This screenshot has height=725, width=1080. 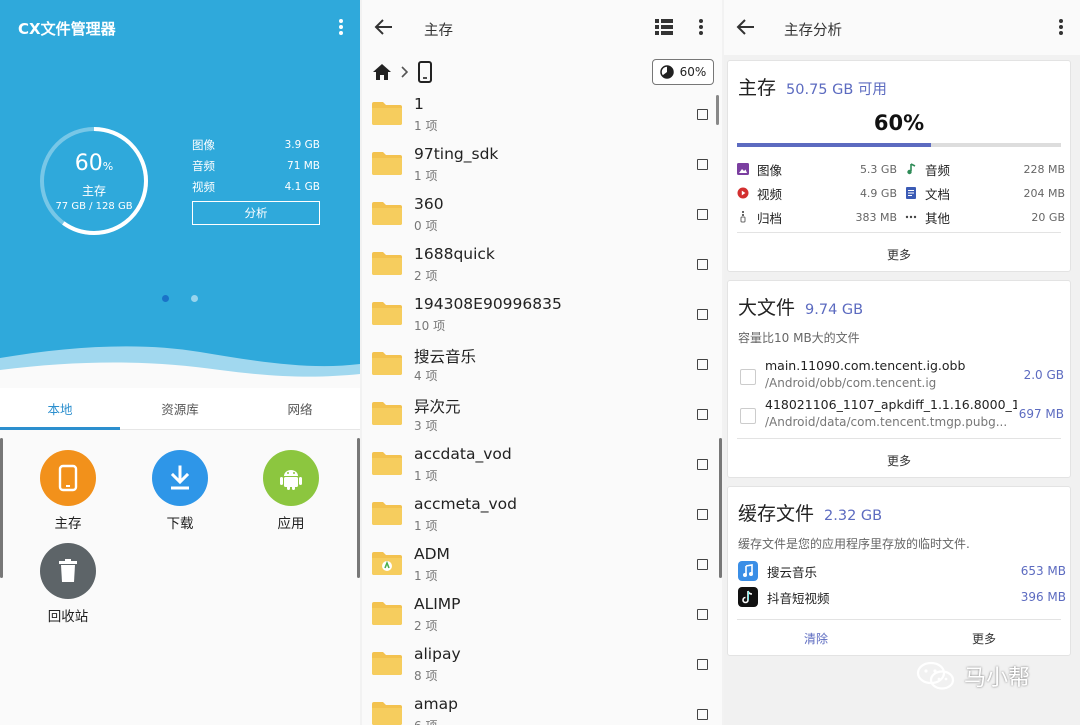 What do you see at coordinates (542, 515) in the screenshot?
I see `folder-row: accmeta_vod 1 项` at bounding box center [542, 515].